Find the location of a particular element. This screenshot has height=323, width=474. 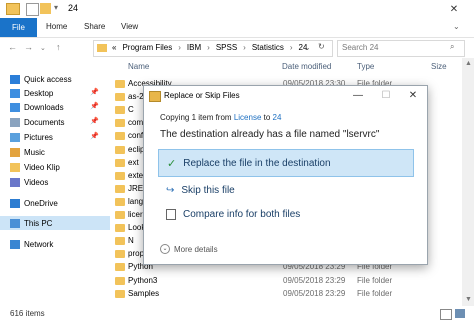

documents-icon is located at coordinates (15, 122).